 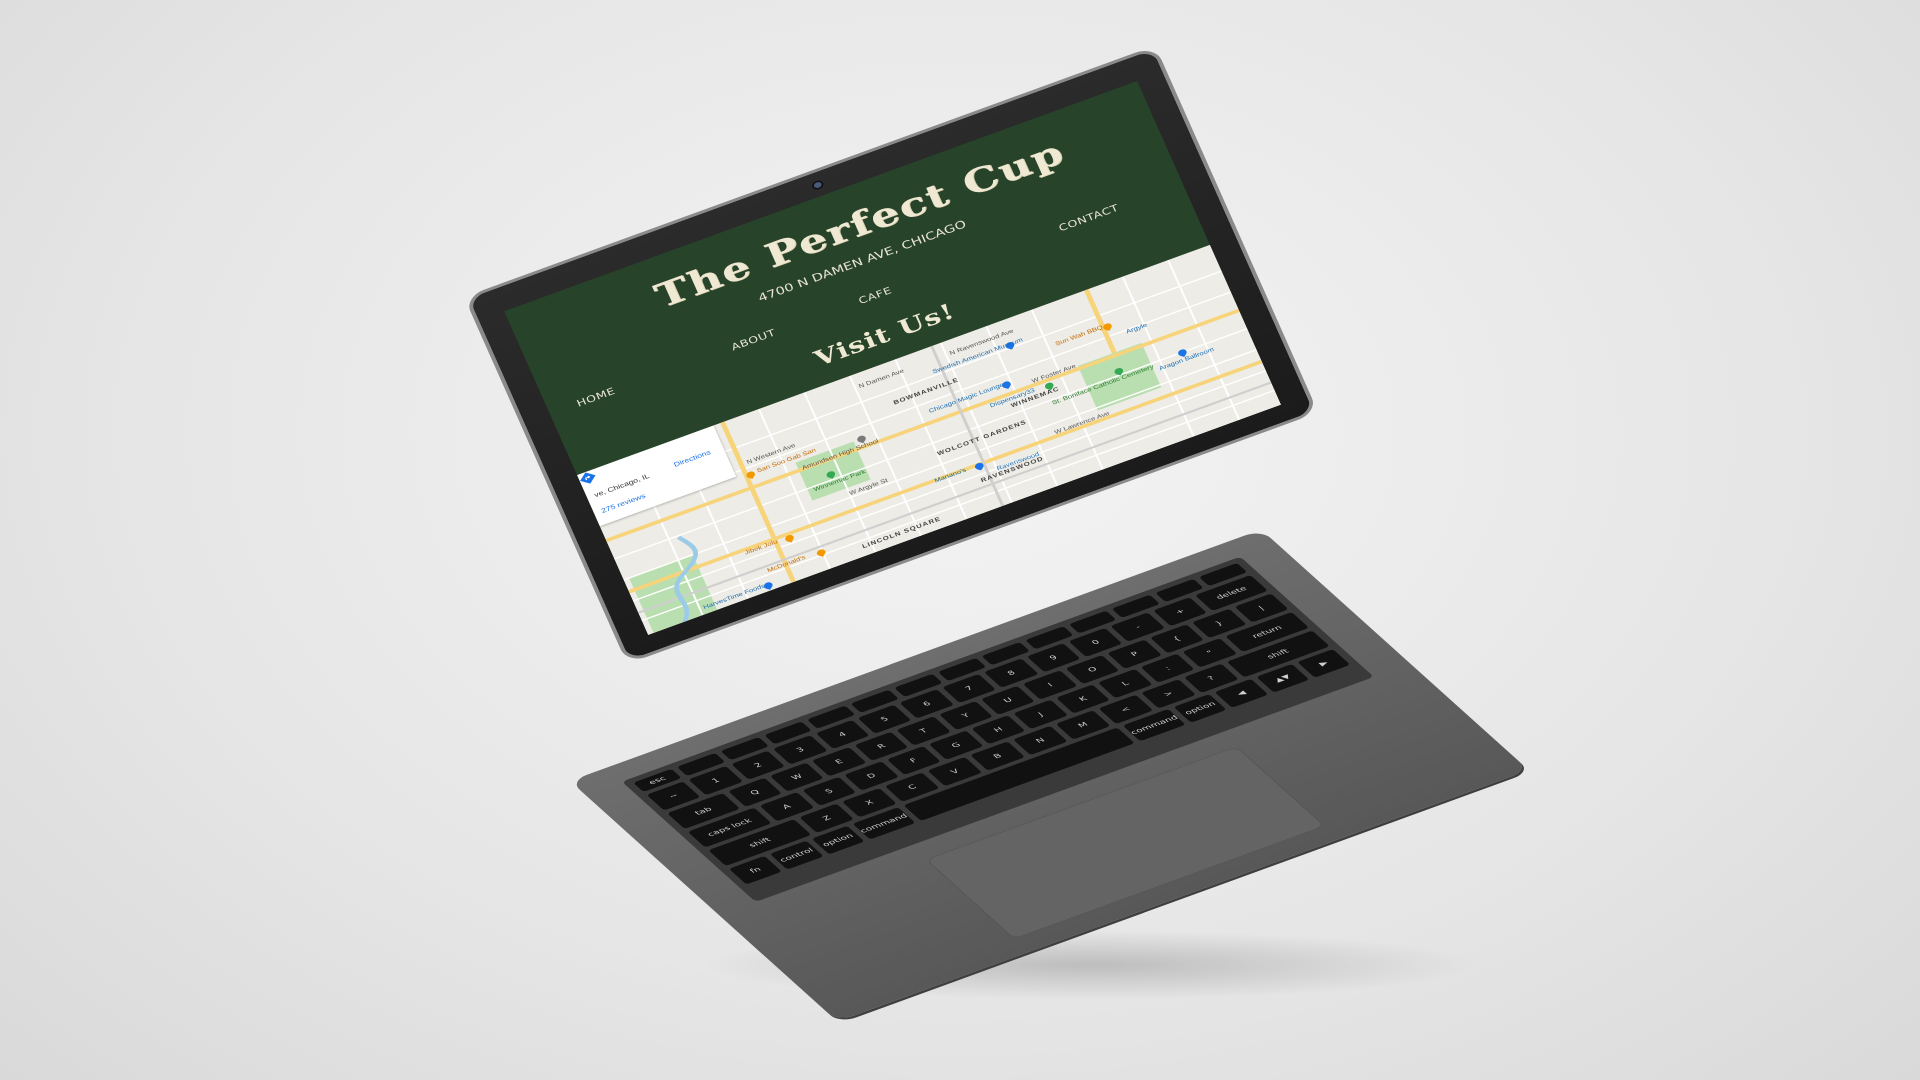 I want to click on nav-contact-link: CONTACT, so click(x=1089, y=218).